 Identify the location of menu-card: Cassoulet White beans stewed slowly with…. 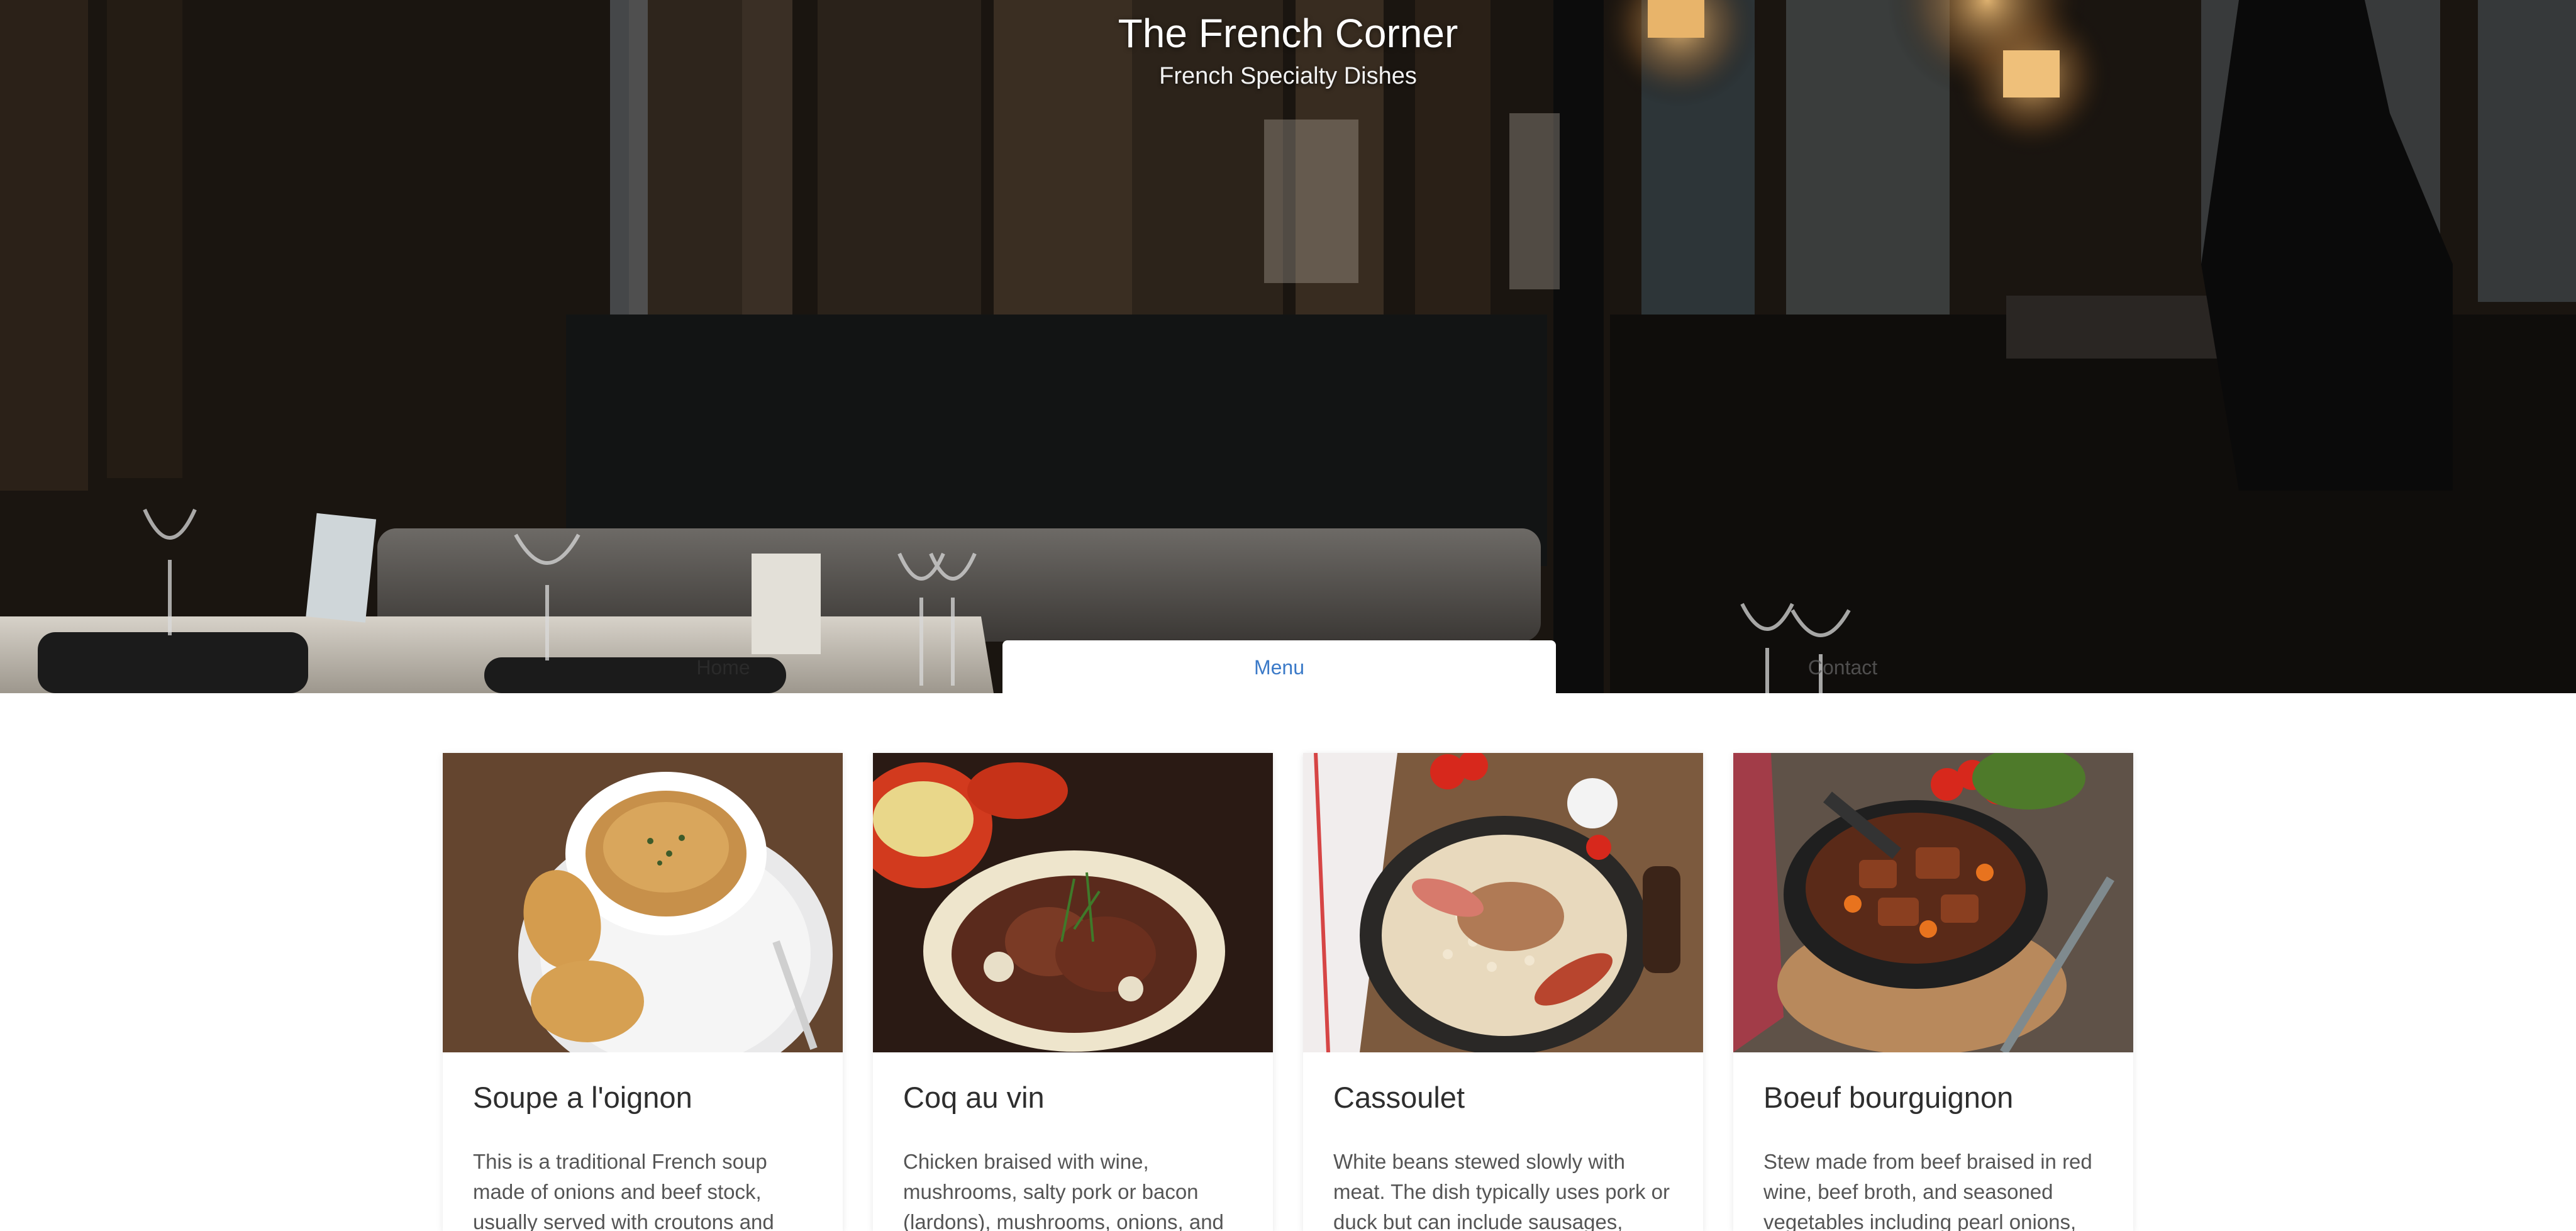
(1503, 992).